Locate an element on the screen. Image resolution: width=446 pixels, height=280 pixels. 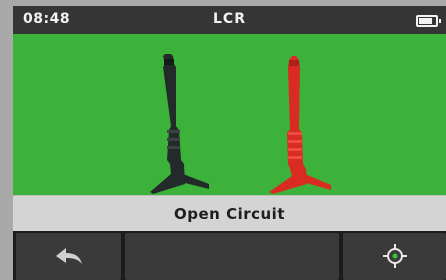
black-probe is located at coordinates (179, 124).